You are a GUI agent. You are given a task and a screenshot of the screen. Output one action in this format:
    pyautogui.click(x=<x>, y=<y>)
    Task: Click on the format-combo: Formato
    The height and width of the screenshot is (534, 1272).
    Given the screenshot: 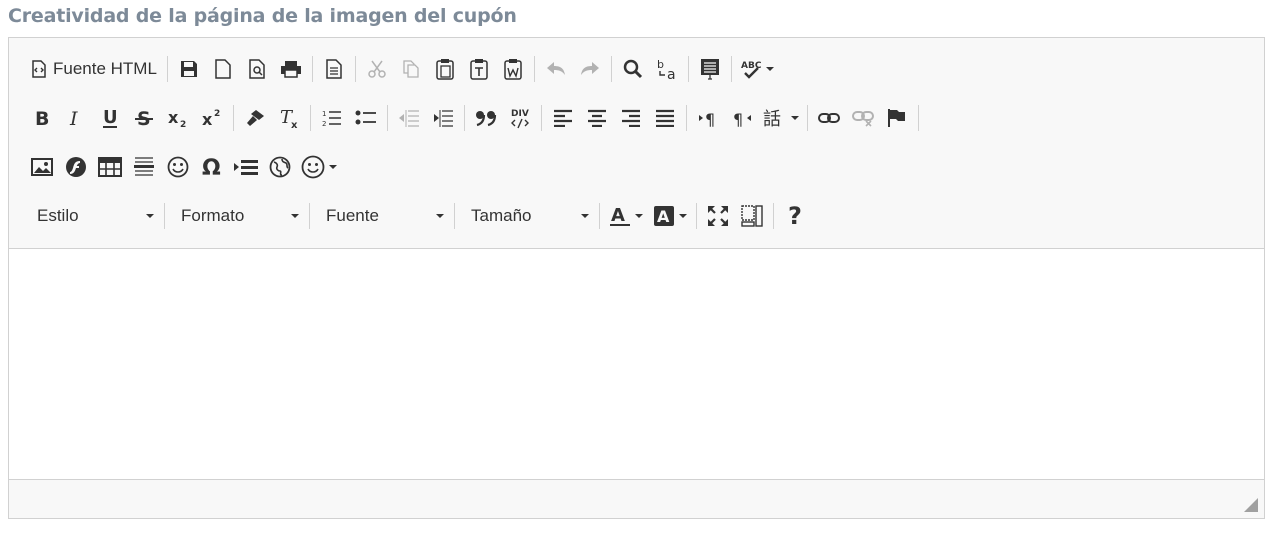 What is the action you would take?
    pyautogui.click(x=237, y=216)
    